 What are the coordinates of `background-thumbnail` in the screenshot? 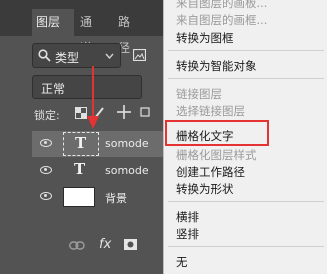 It's located at (79, 197).